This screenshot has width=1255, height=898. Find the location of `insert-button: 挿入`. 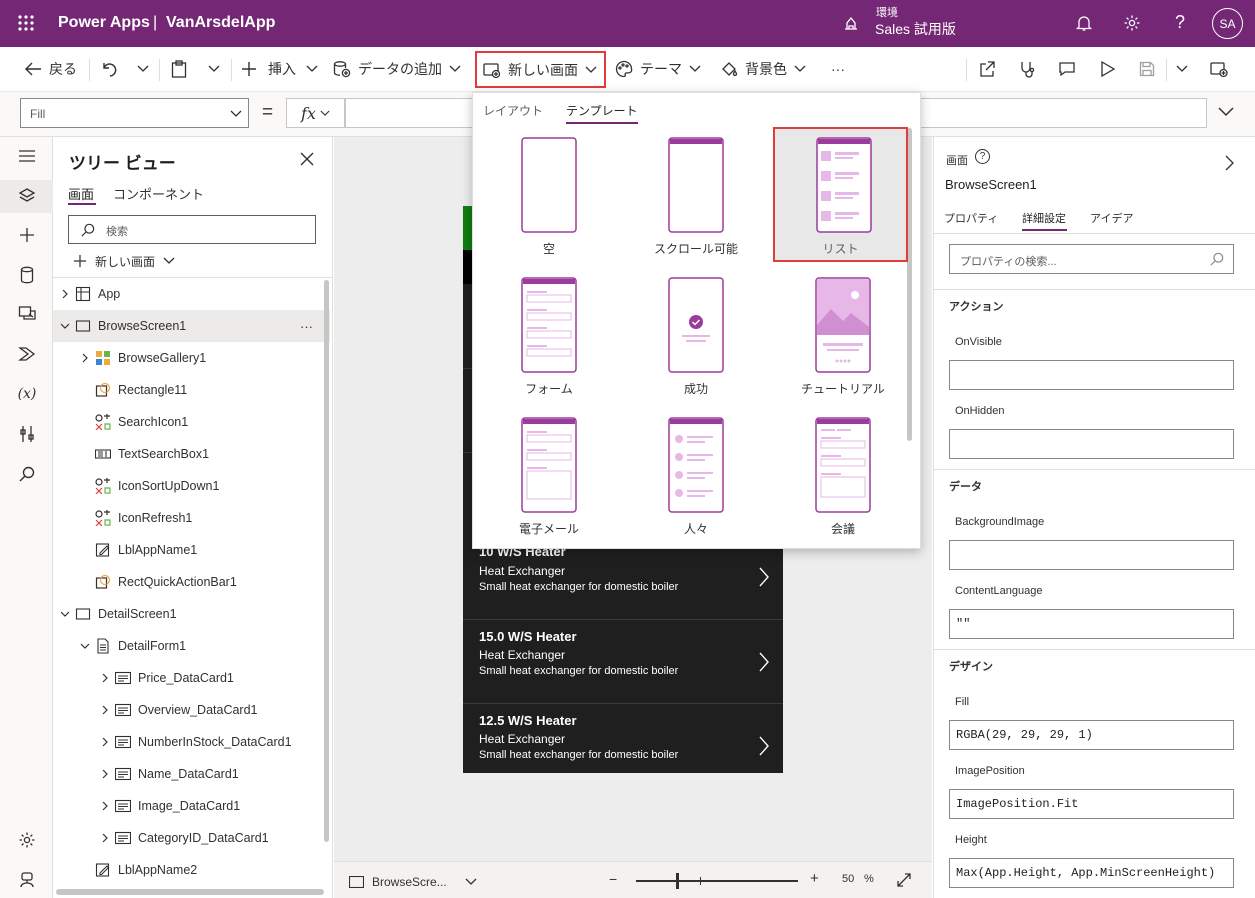

insert-button: 挿入 is located at coordinates (279, 69).